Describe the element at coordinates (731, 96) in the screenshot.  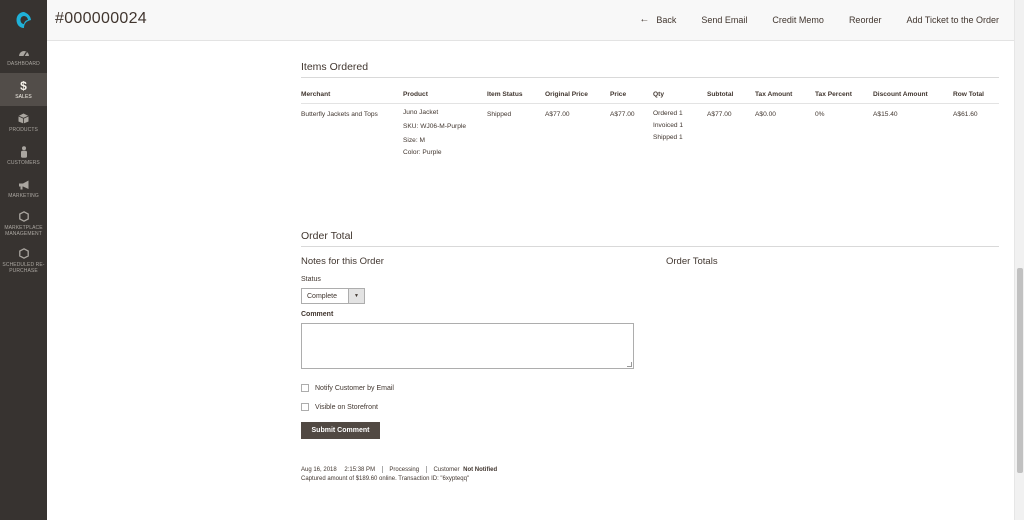
I see `column-header: Subtotal` at that location.